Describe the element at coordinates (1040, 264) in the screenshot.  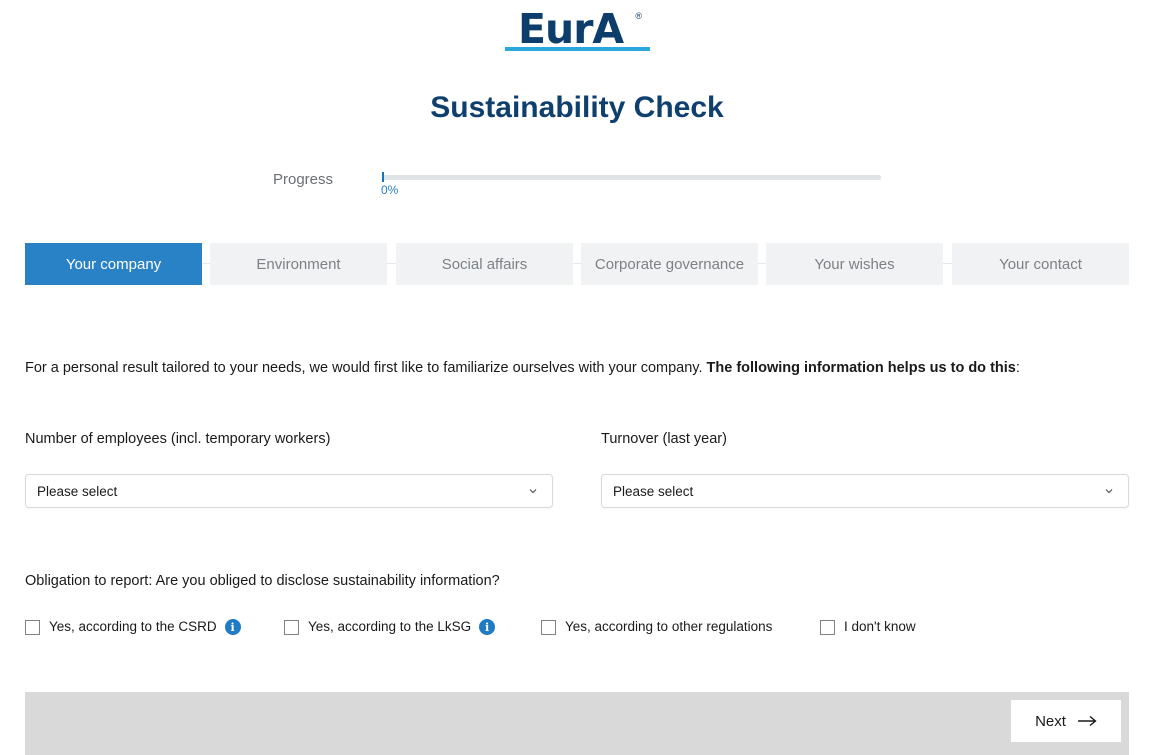
I see `tab-your-contact: Your contact` at that location.